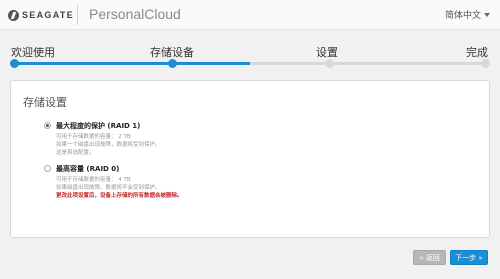 The image size is (500, 279). Describe the element at coordinates (93, 180) in the screenshot. I see `raid0-capacity: 可用于存储数据的容量： 4 TB` at that location.